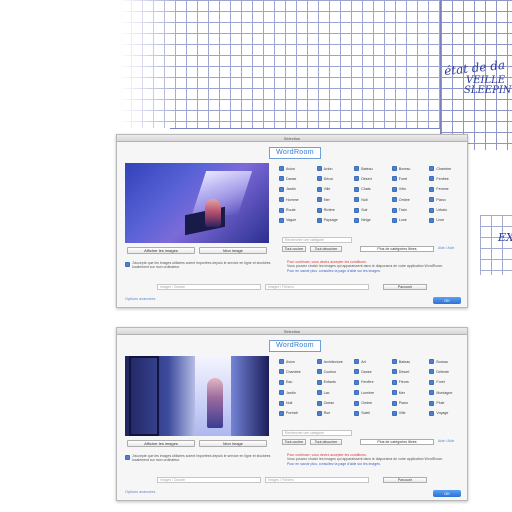 The image size is (512, 512). I want to click on category-item: Urbain, so click(447, 210).